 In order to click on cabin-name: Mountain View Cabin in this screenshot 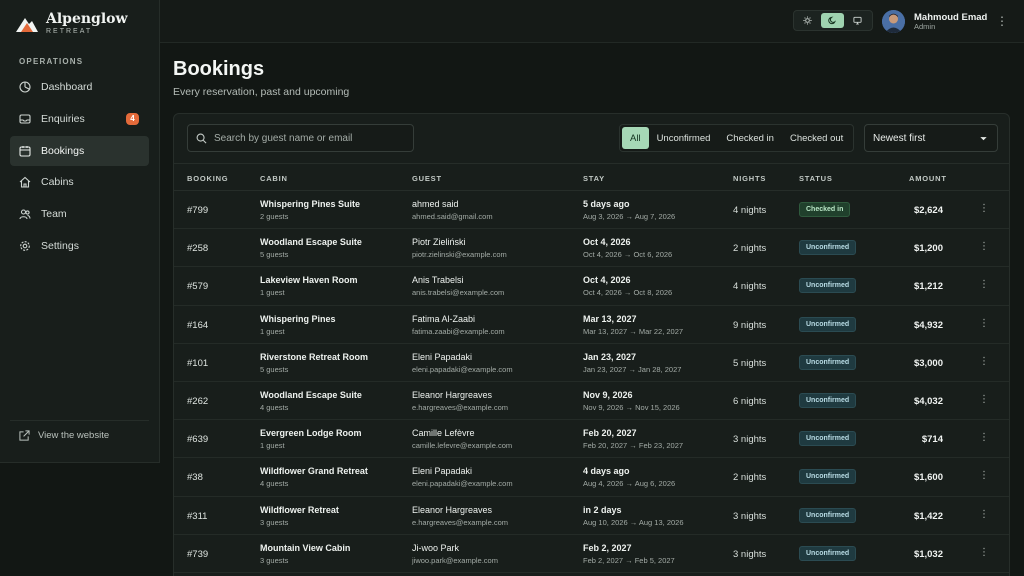, I will do `click(305, 547)`.